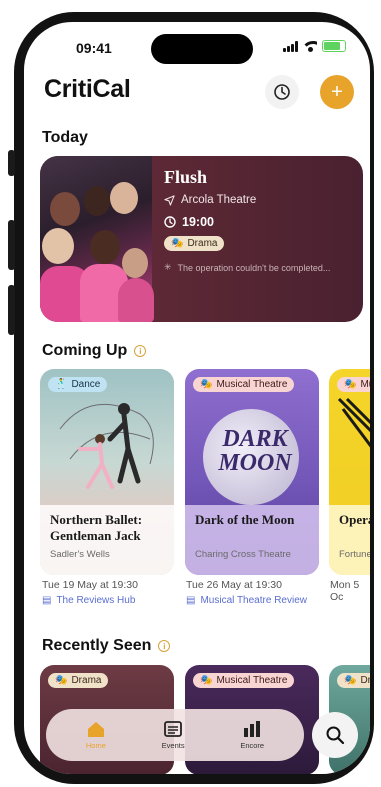 The height and width of the screenshot is (787, 381). I want to click on section-title: Recently Seen, so click(97, 645).